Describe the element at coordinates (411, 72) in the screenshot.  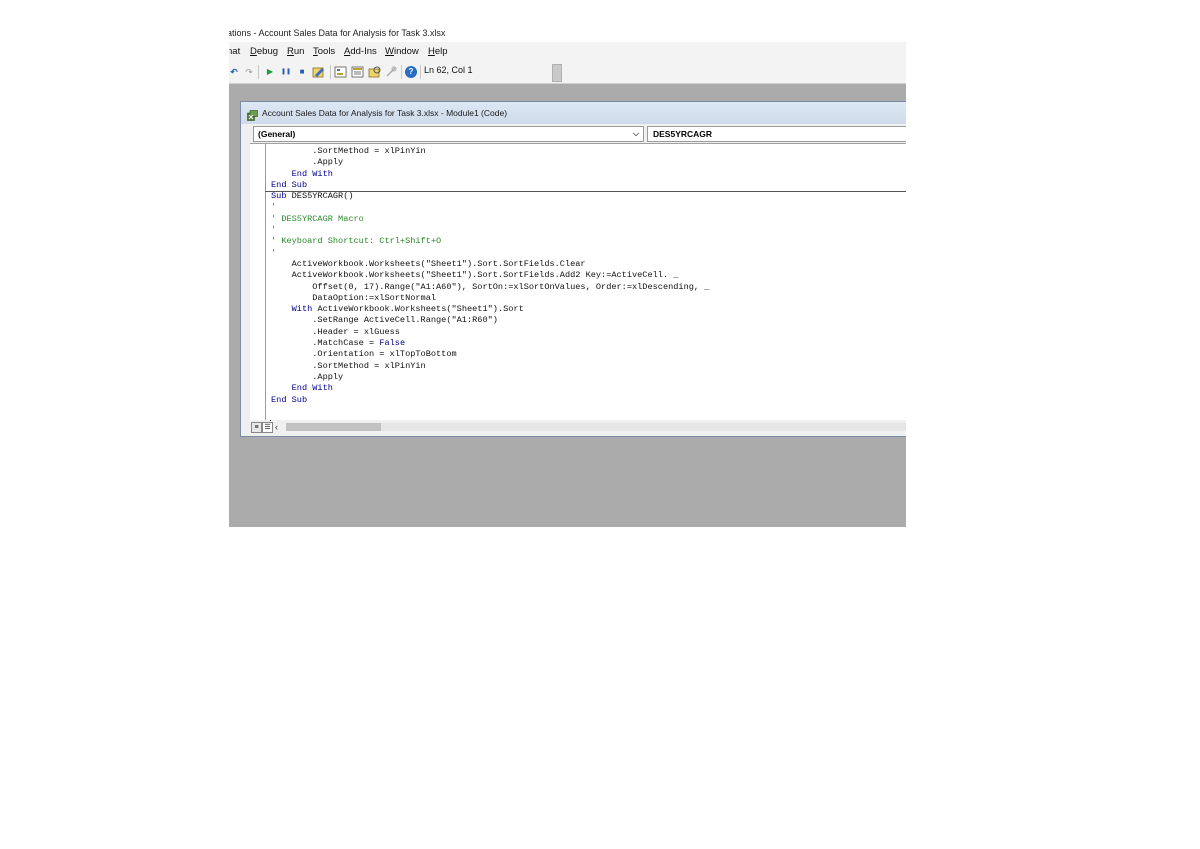
I see `help-icon: ?` at that location.